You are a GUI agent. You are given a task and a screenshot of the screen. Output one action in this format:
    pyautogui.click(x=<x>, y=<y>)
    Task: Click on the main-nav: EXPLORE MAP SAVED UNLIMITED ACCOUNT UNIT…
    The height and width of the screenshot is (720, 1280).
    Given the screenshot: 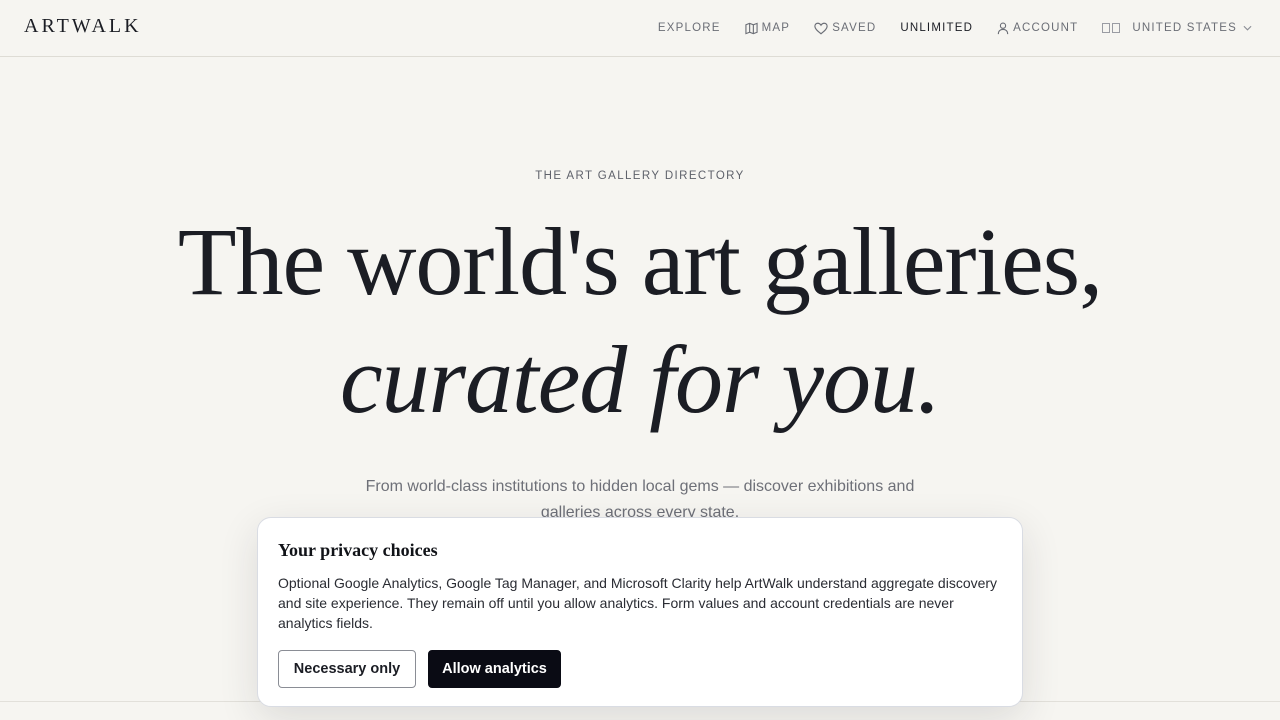 What is the action you would take?
    pyautogui.click(x=945, y=28)
    